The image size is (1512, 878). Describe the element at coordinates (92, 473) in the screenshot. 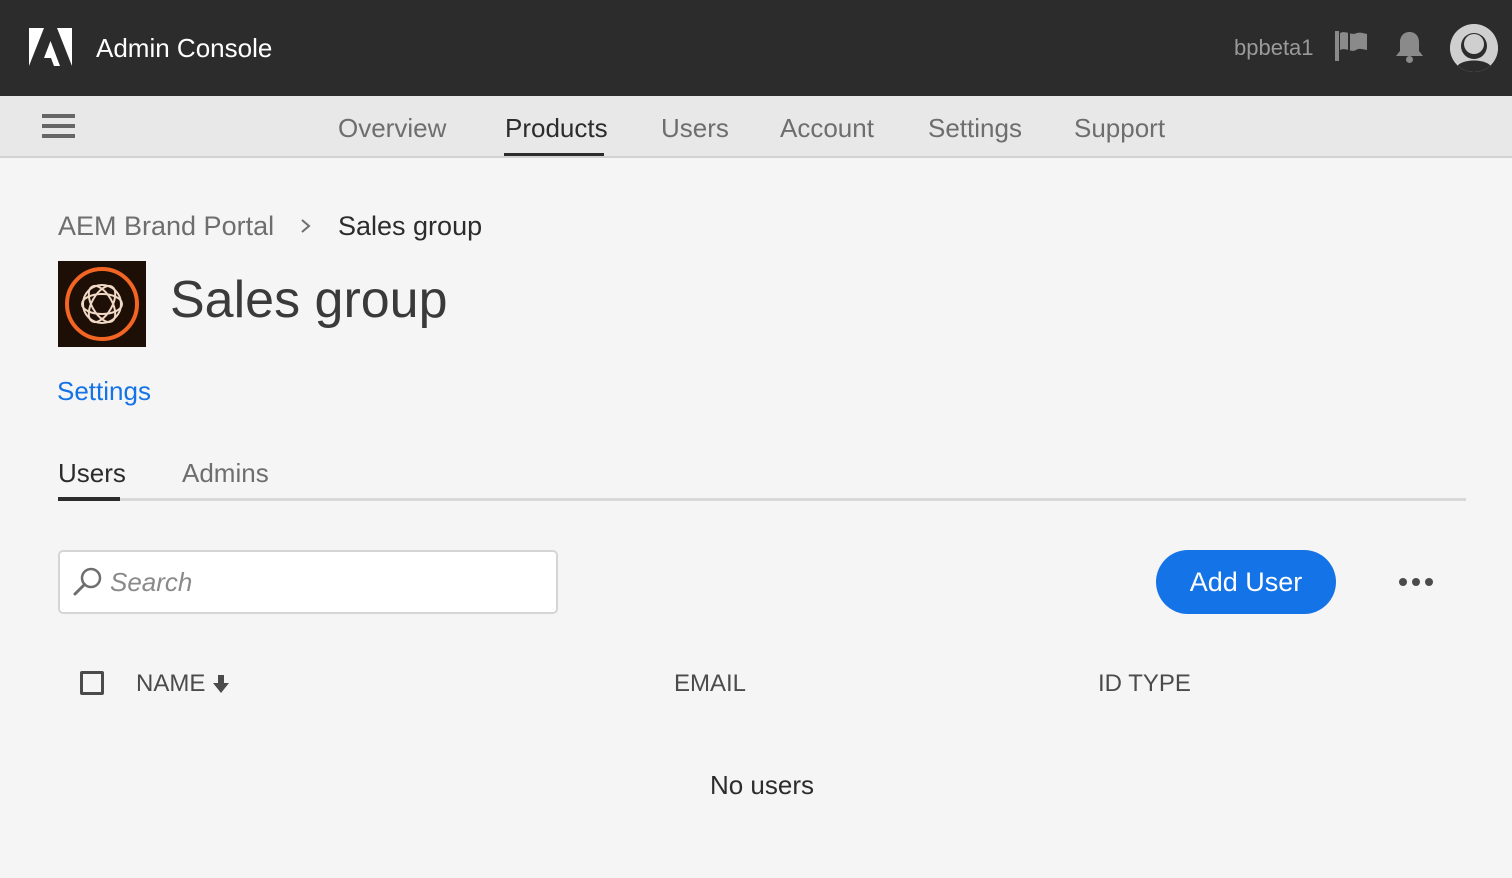

I see `subtab-users: Users` at that location.